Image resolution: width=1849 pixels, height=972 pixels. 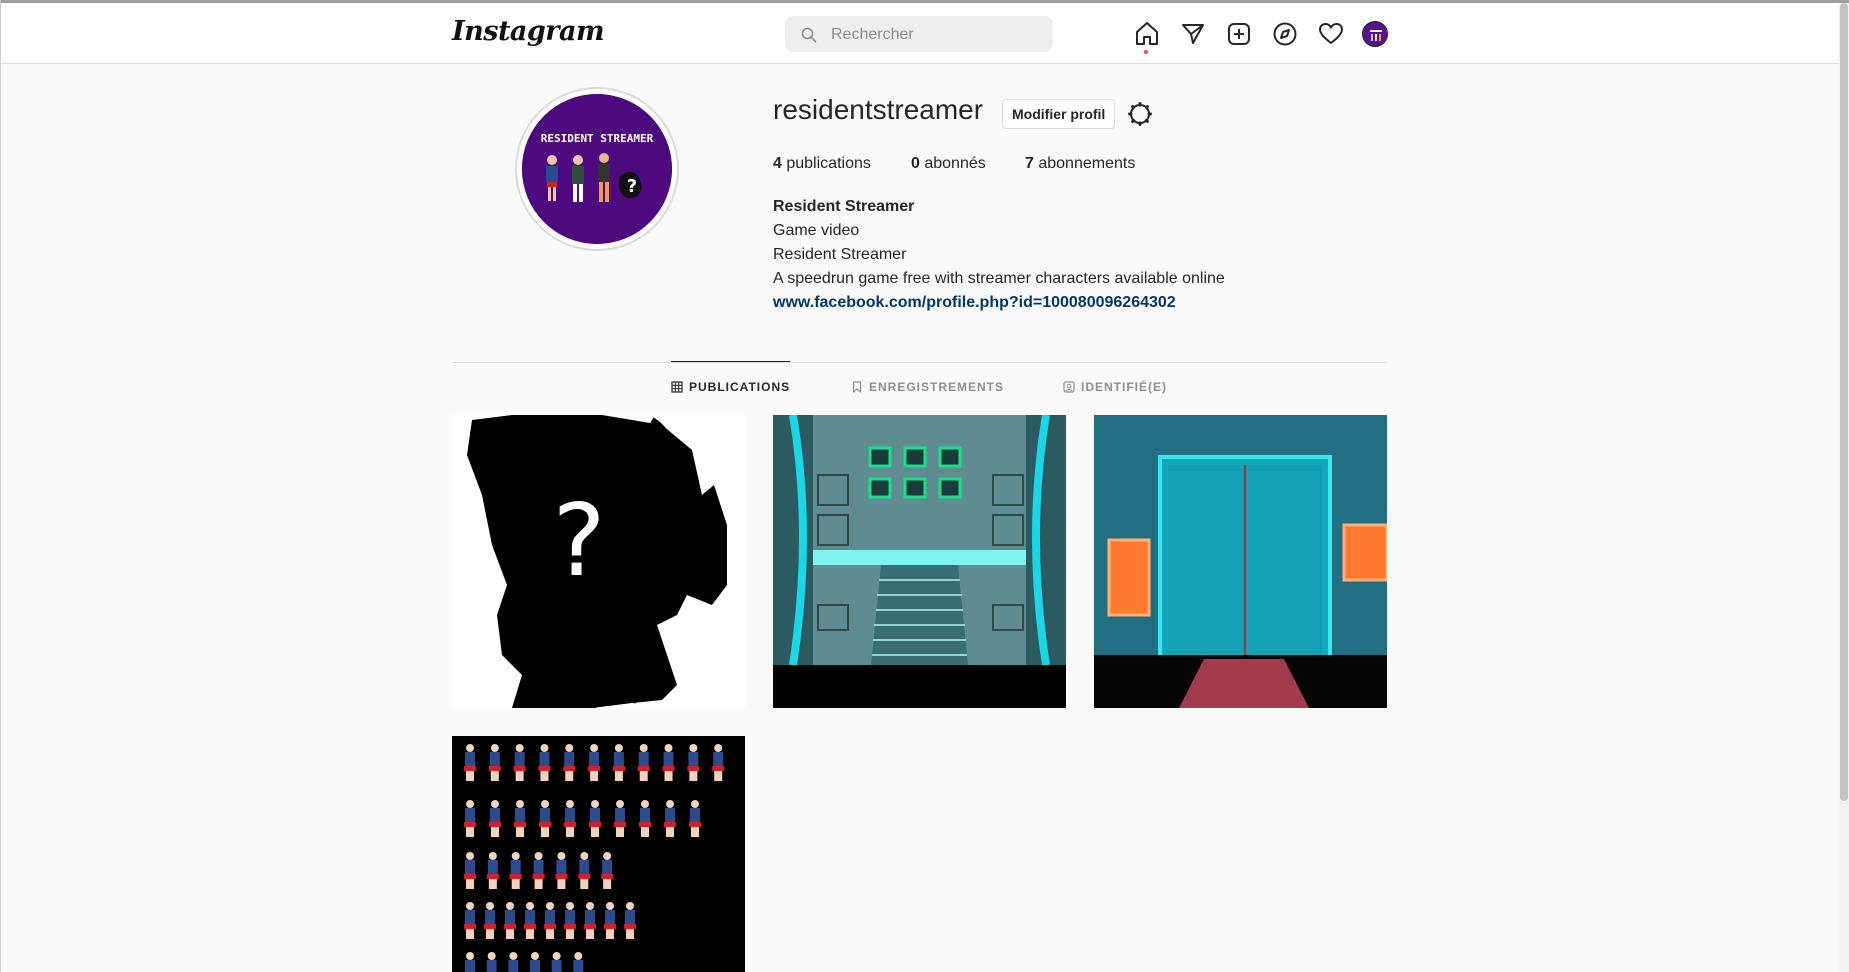 What do you see at coordinates (597, 169) in the screenshot?
I see `profile-picture: RESIDENT STREAMER ?` at bounding box center [597, 169].